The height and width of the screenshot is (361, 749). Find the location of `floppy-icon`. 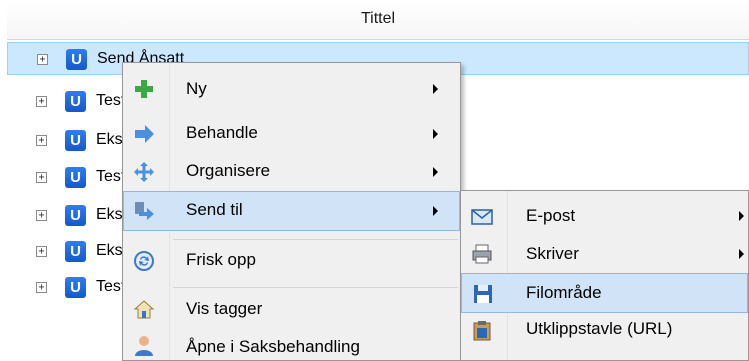

floppy-icon is located at coordinates (483, 294).